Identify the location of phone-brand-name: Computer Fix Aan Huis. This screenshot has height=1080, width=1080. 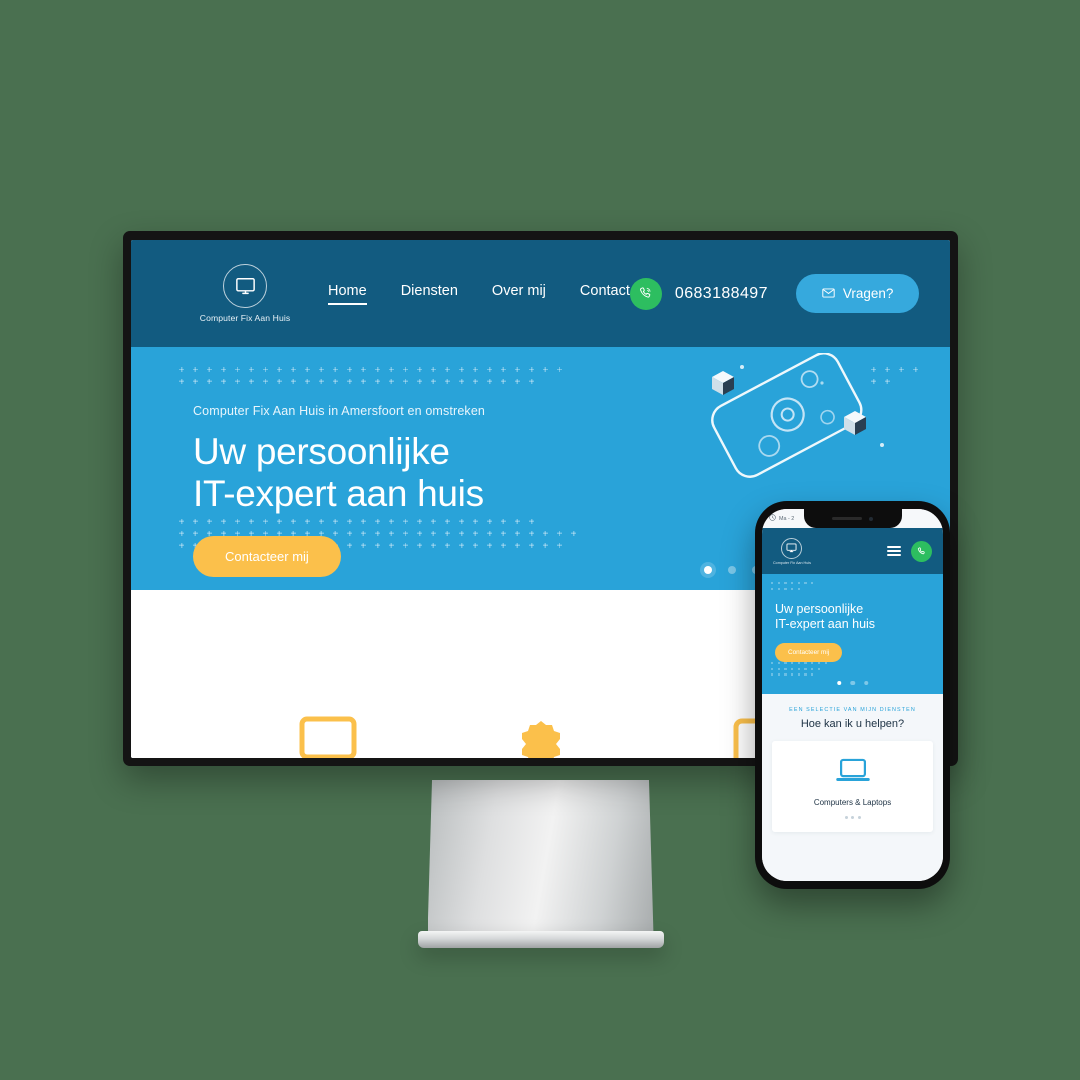
(792, 562).